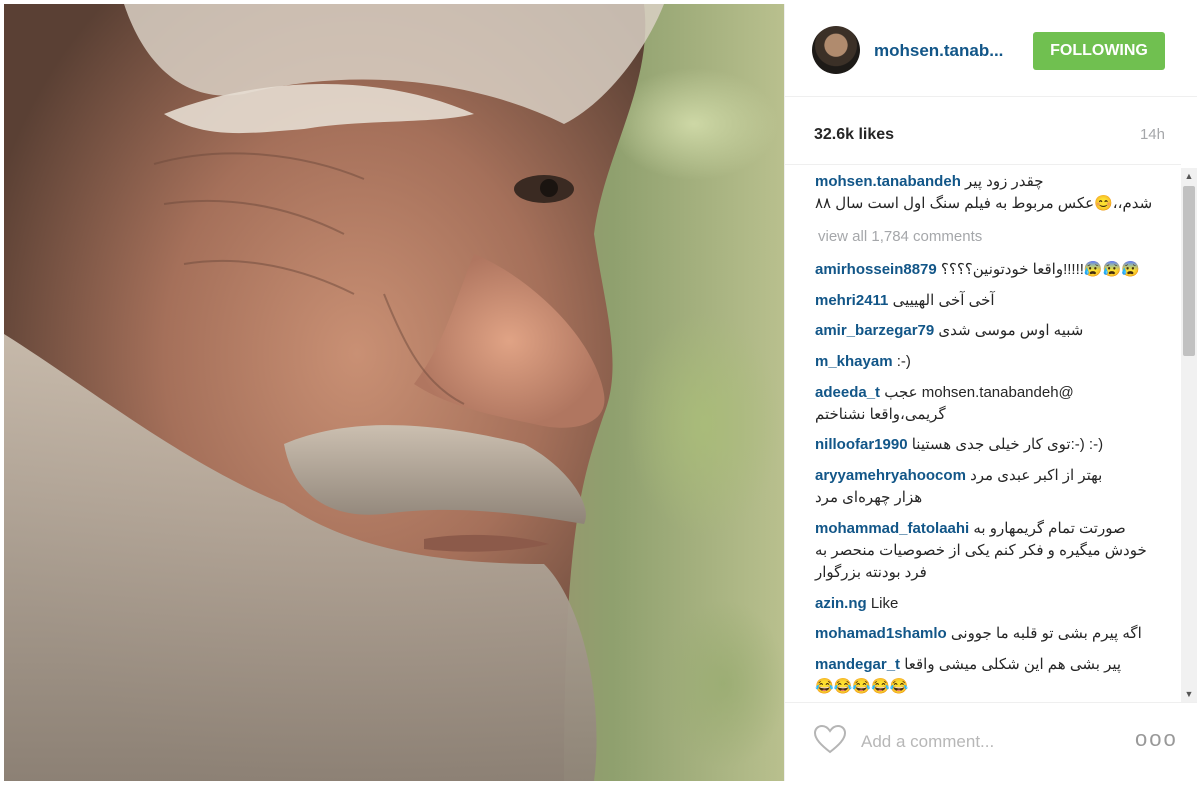  I want to click on comment-text-line2: هزار چهره‌ای مرد, so click(869, 497).